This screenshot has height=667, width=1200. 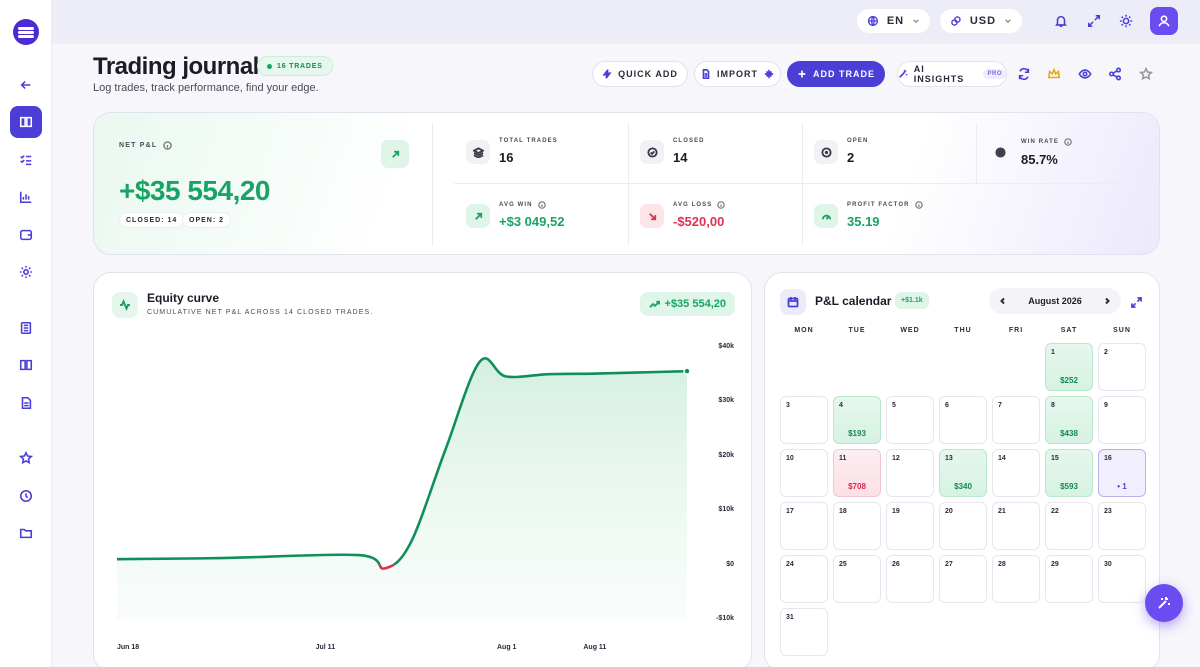 I want to click on calendar-day: 14, so click(x=1016, y=473).